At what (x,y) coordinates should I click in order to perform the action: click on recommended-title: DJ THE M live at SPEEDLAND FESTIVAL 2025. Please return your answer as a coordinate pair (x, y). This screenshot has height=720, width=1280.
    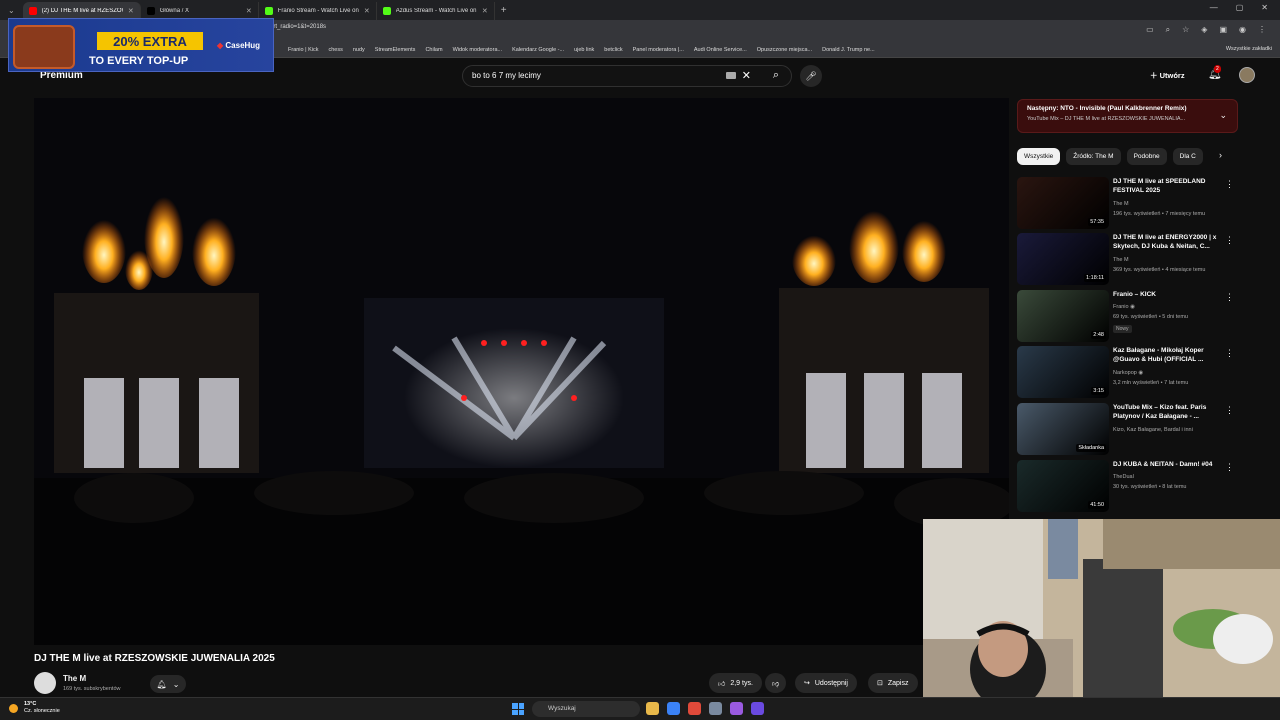
    Looking at the image, I should click on (1170, 187).